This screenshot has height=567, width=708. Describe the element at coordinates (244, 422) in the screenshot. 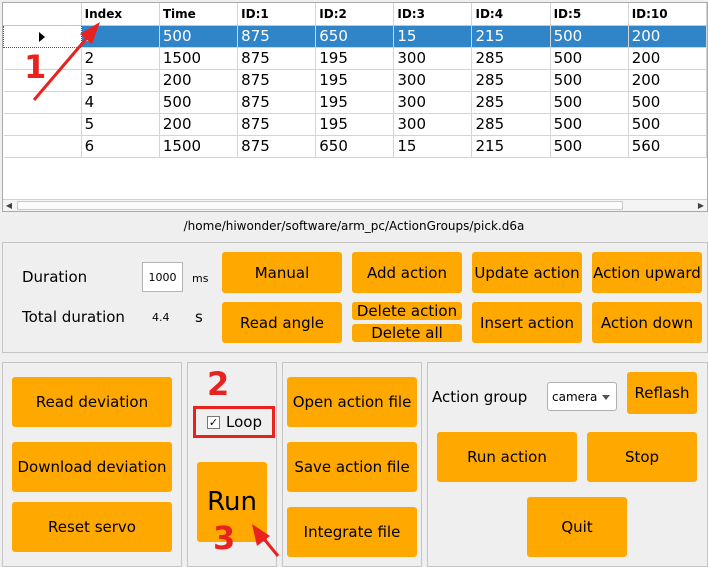

I see `loop-label: Loop` at that location.